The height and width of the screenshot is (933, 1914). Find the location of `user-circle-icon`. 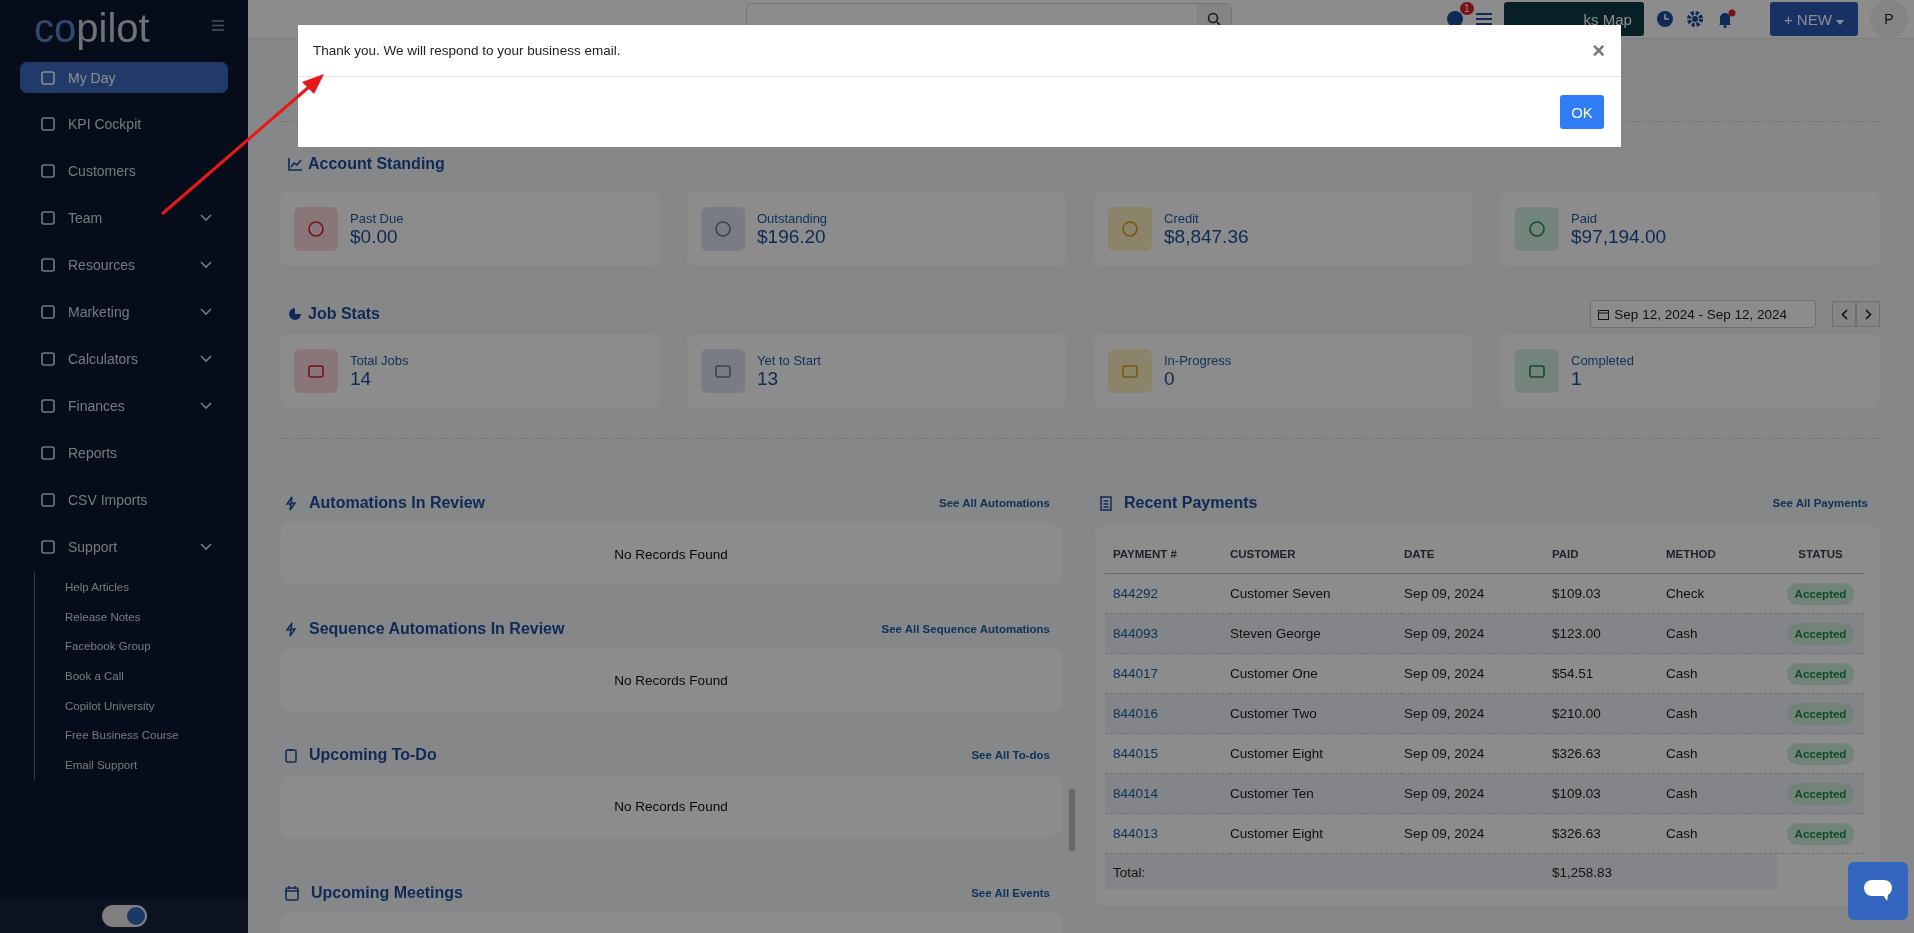

user-circle-icon is located at coordinates (1454, 19).